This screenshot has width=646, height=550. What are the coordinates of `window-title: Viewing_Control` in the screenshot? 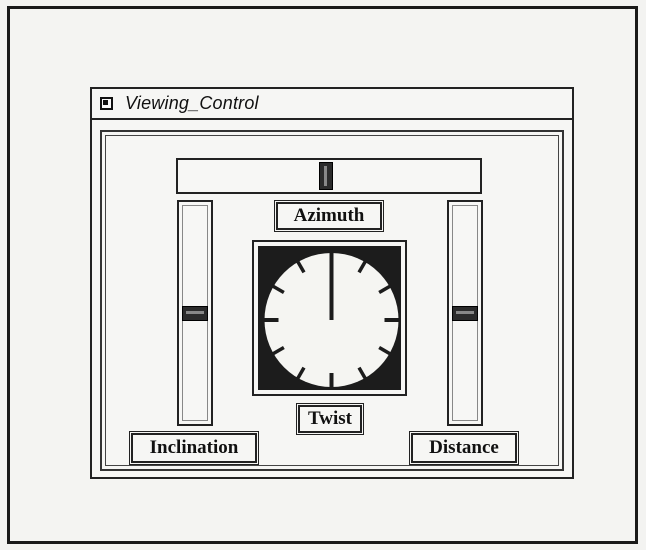 It's located at (192, 103).